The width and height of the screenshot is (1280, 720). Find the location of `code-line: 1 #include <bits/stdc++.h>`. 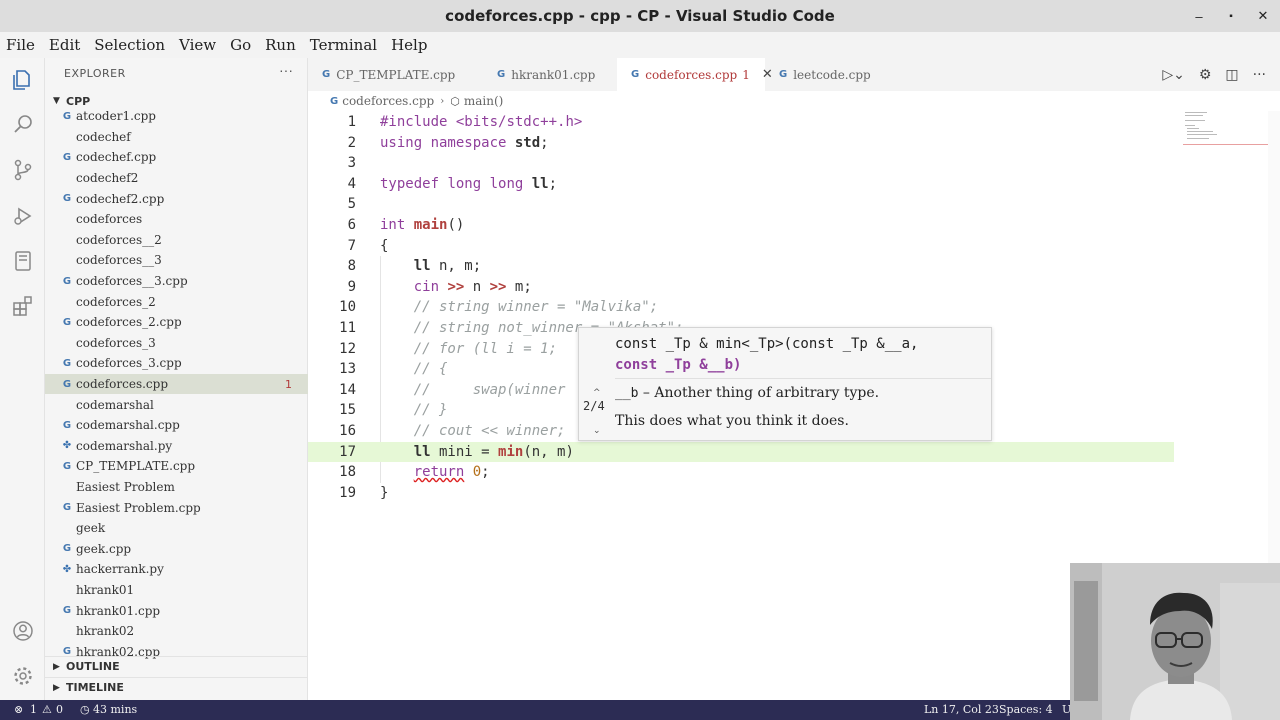

code-line: 1 #include <bits/stdc++.h> is located at coordinates (748, 122).